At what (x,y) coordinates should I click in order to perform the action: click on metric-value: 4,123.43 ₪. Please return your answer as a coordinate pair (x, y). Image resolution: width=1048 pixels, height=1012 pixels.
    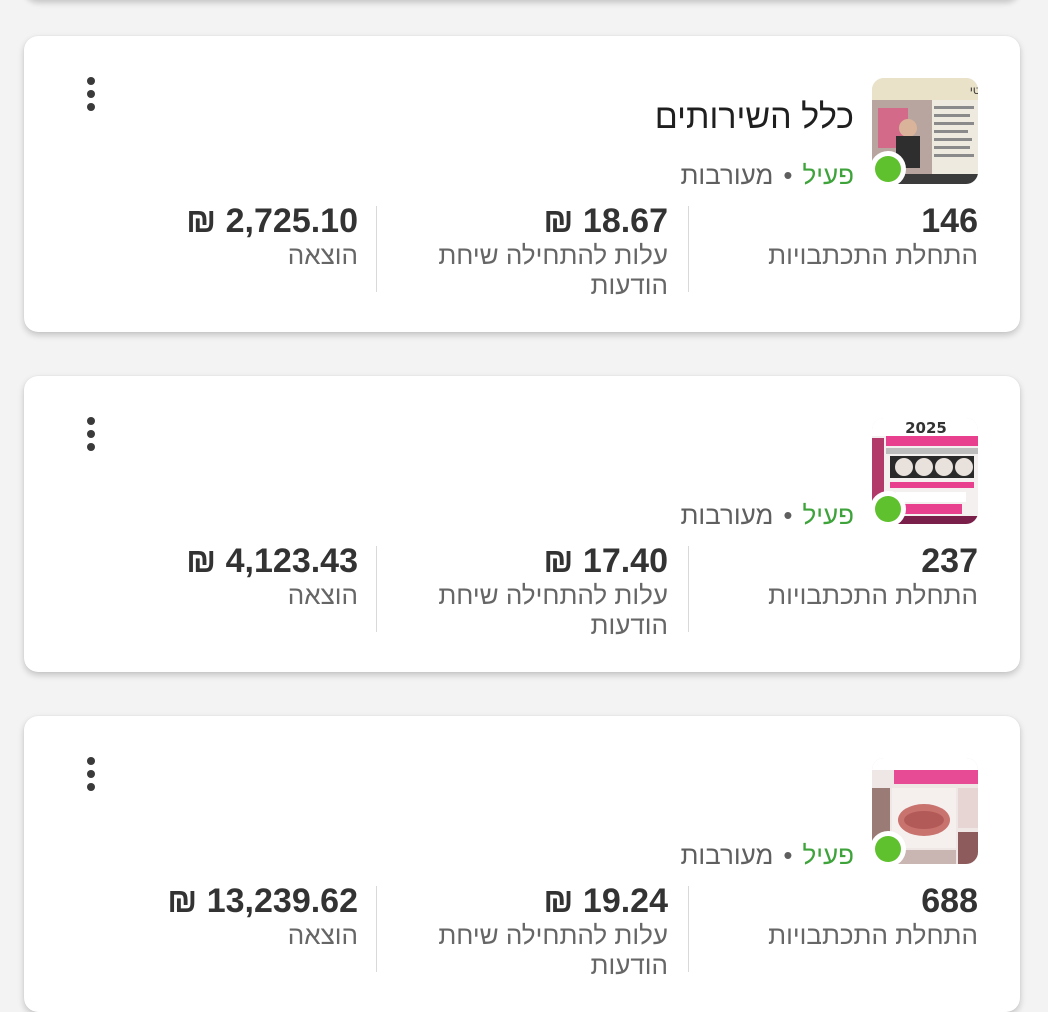
    Looking at the image, I should click on (272, 561).